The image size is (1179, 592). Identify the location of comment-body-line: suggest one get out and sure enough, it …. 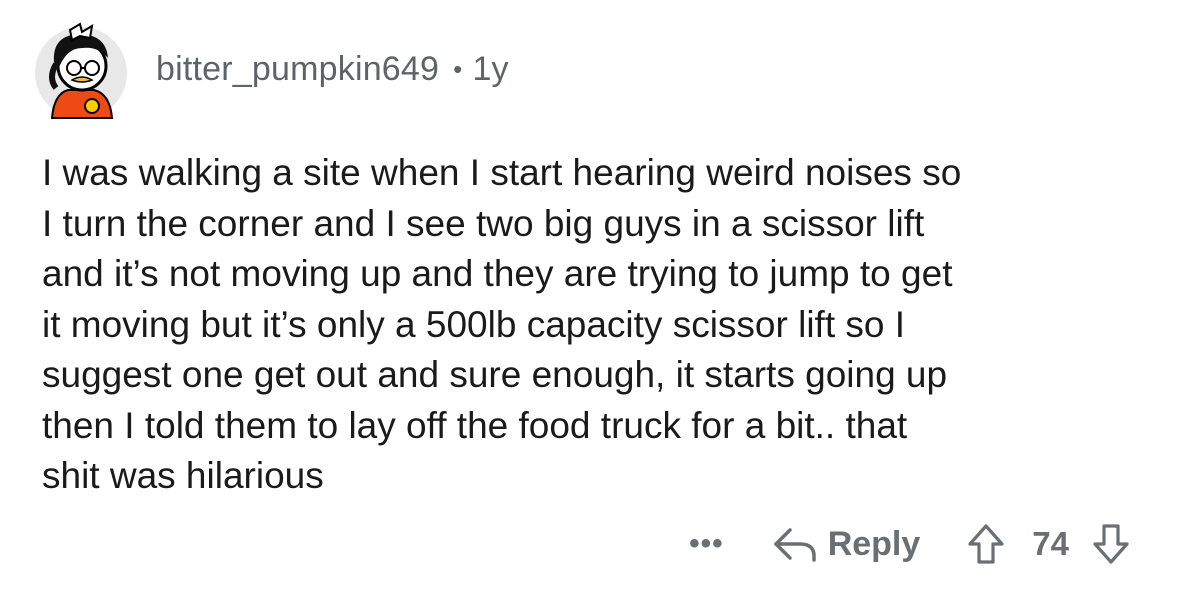
(495, 374).